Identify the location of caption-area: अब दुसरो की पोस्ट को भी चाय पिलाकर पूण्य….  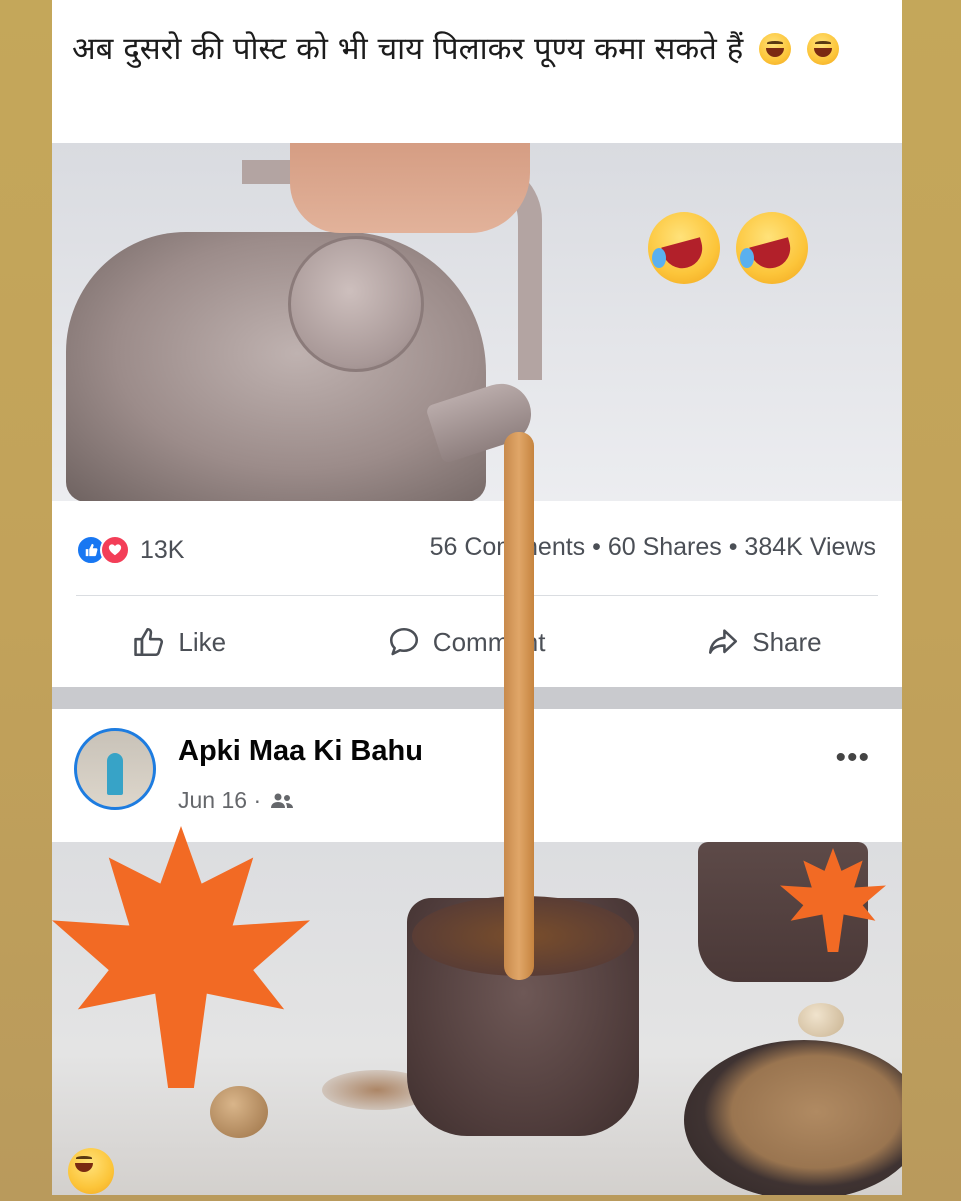
(477, 71).